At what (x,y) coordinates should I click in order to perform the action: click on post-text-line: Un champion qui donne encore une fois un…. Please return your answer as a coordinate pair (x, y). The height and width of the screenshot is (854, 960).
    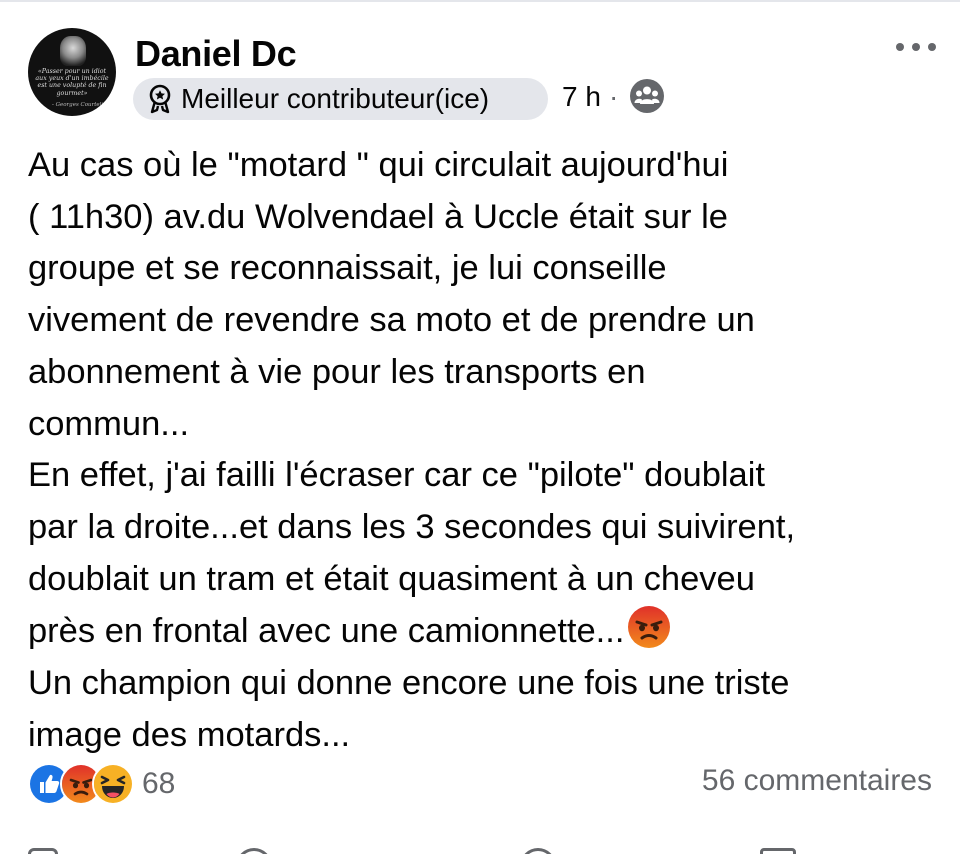
    Looking at the image, I should click on (409, 683).